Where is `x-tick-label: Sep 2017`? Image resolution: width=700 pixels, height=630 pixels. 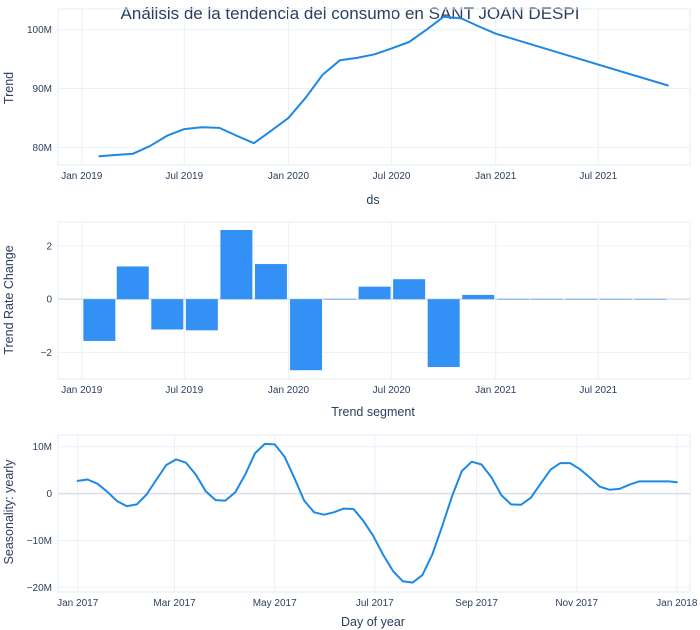 x-tick-label: Sep 2017 is located at coordinates (476, 603).